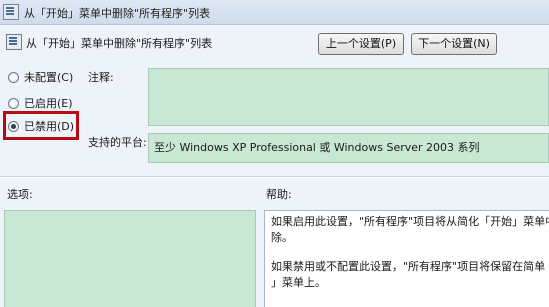 The height and width of the screenshot is (307, 549). Describe the element at coordinates (361, 44) in the screenshot. I see `previous-setting-button: 上一个设置(P)` at that location.